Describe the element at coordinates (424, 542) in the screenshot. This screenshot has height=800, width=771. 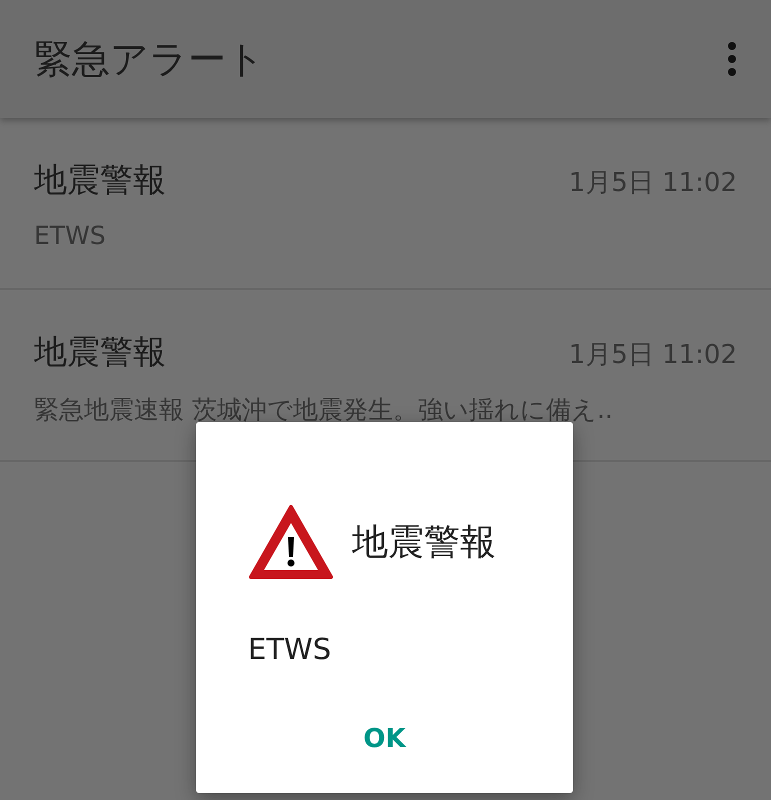
I see `dialog-title: 地震警報` at that location.